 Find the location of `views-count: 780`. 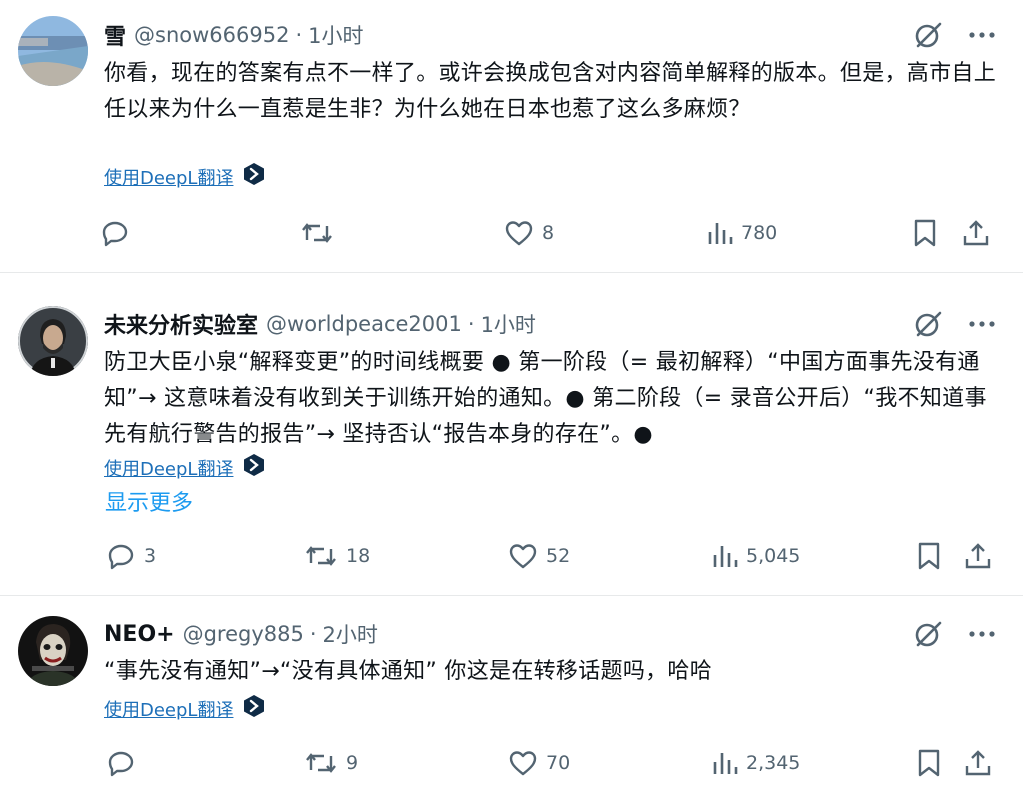

views-count: 780 is located at coordinates (759, 233).